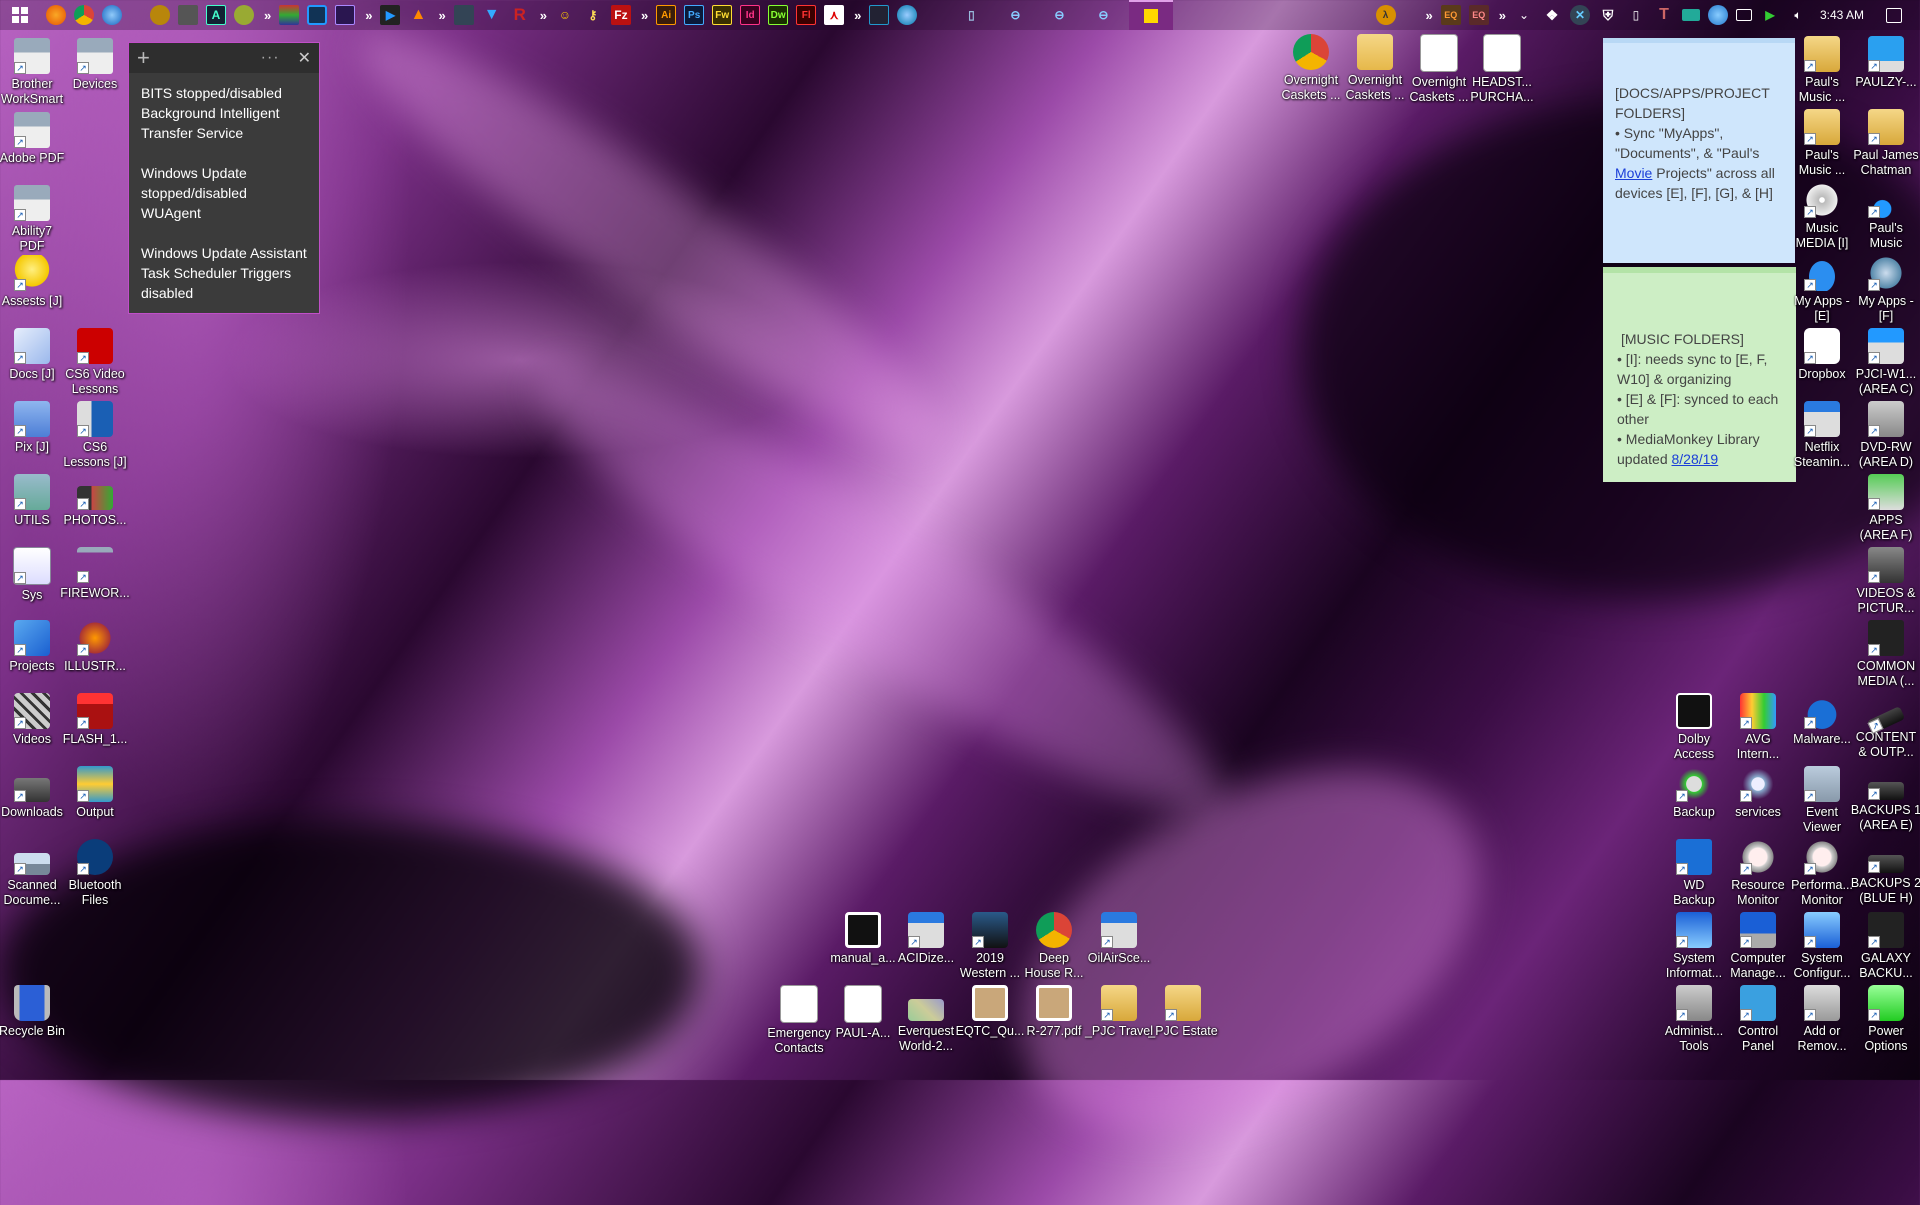 This screenshot has width=1920, height=1205. What do you see at coordinates (143, 58) in the screenshot?
I see `add-note-button: +` at bounding box center [143, 58].